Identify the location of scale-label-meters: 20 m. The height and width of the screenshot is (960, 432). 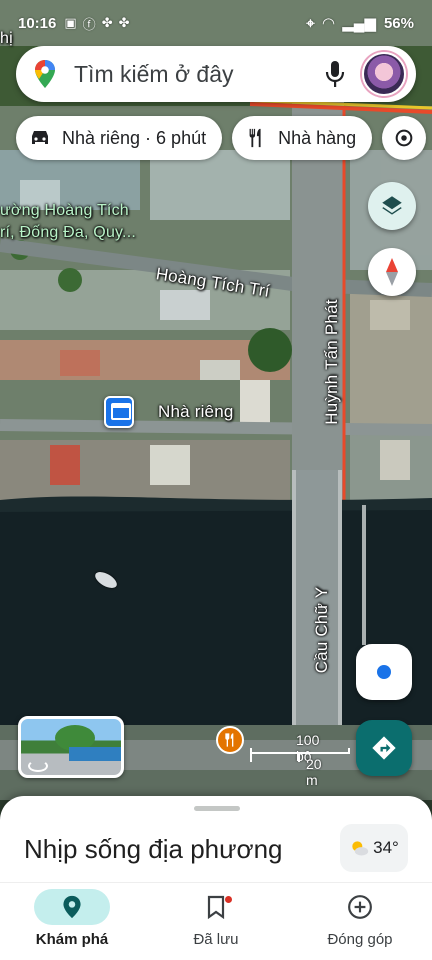
(314, 772).